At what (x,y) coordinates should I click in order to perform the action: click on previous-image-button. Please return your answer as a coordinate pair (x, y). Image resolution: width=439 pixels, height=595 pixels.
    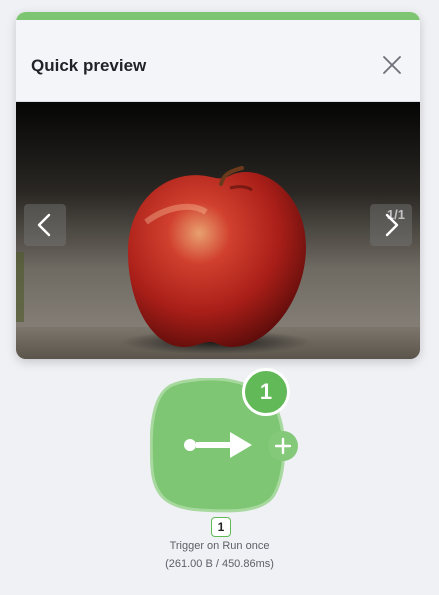
    Looking at the image, I should click on (45, 225).